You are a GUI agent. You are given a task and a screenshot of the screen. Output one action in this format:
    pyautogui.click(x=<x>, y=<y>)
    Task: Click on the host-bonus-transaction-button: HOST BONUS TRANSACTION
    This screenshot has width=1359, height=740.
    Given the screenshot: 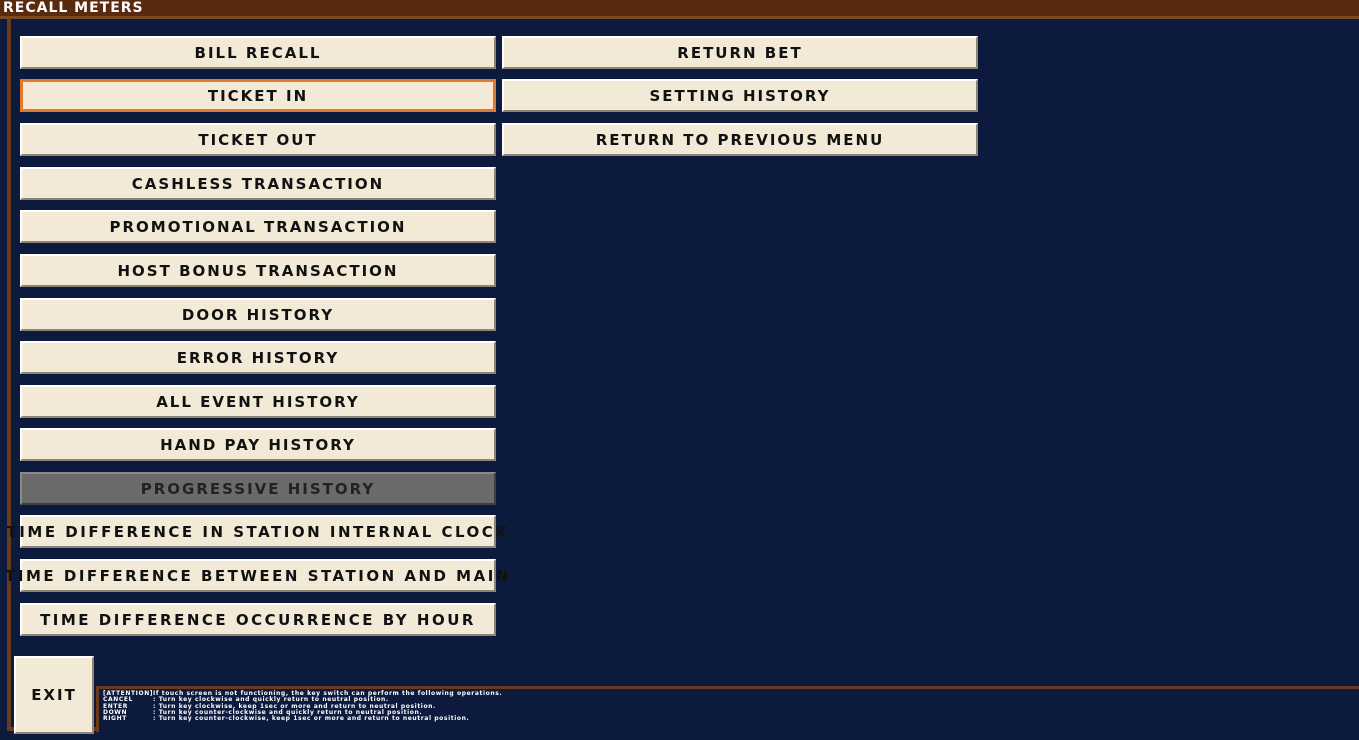 What is the action you would take?
    pyautogui.click(x=258, y=270)
    